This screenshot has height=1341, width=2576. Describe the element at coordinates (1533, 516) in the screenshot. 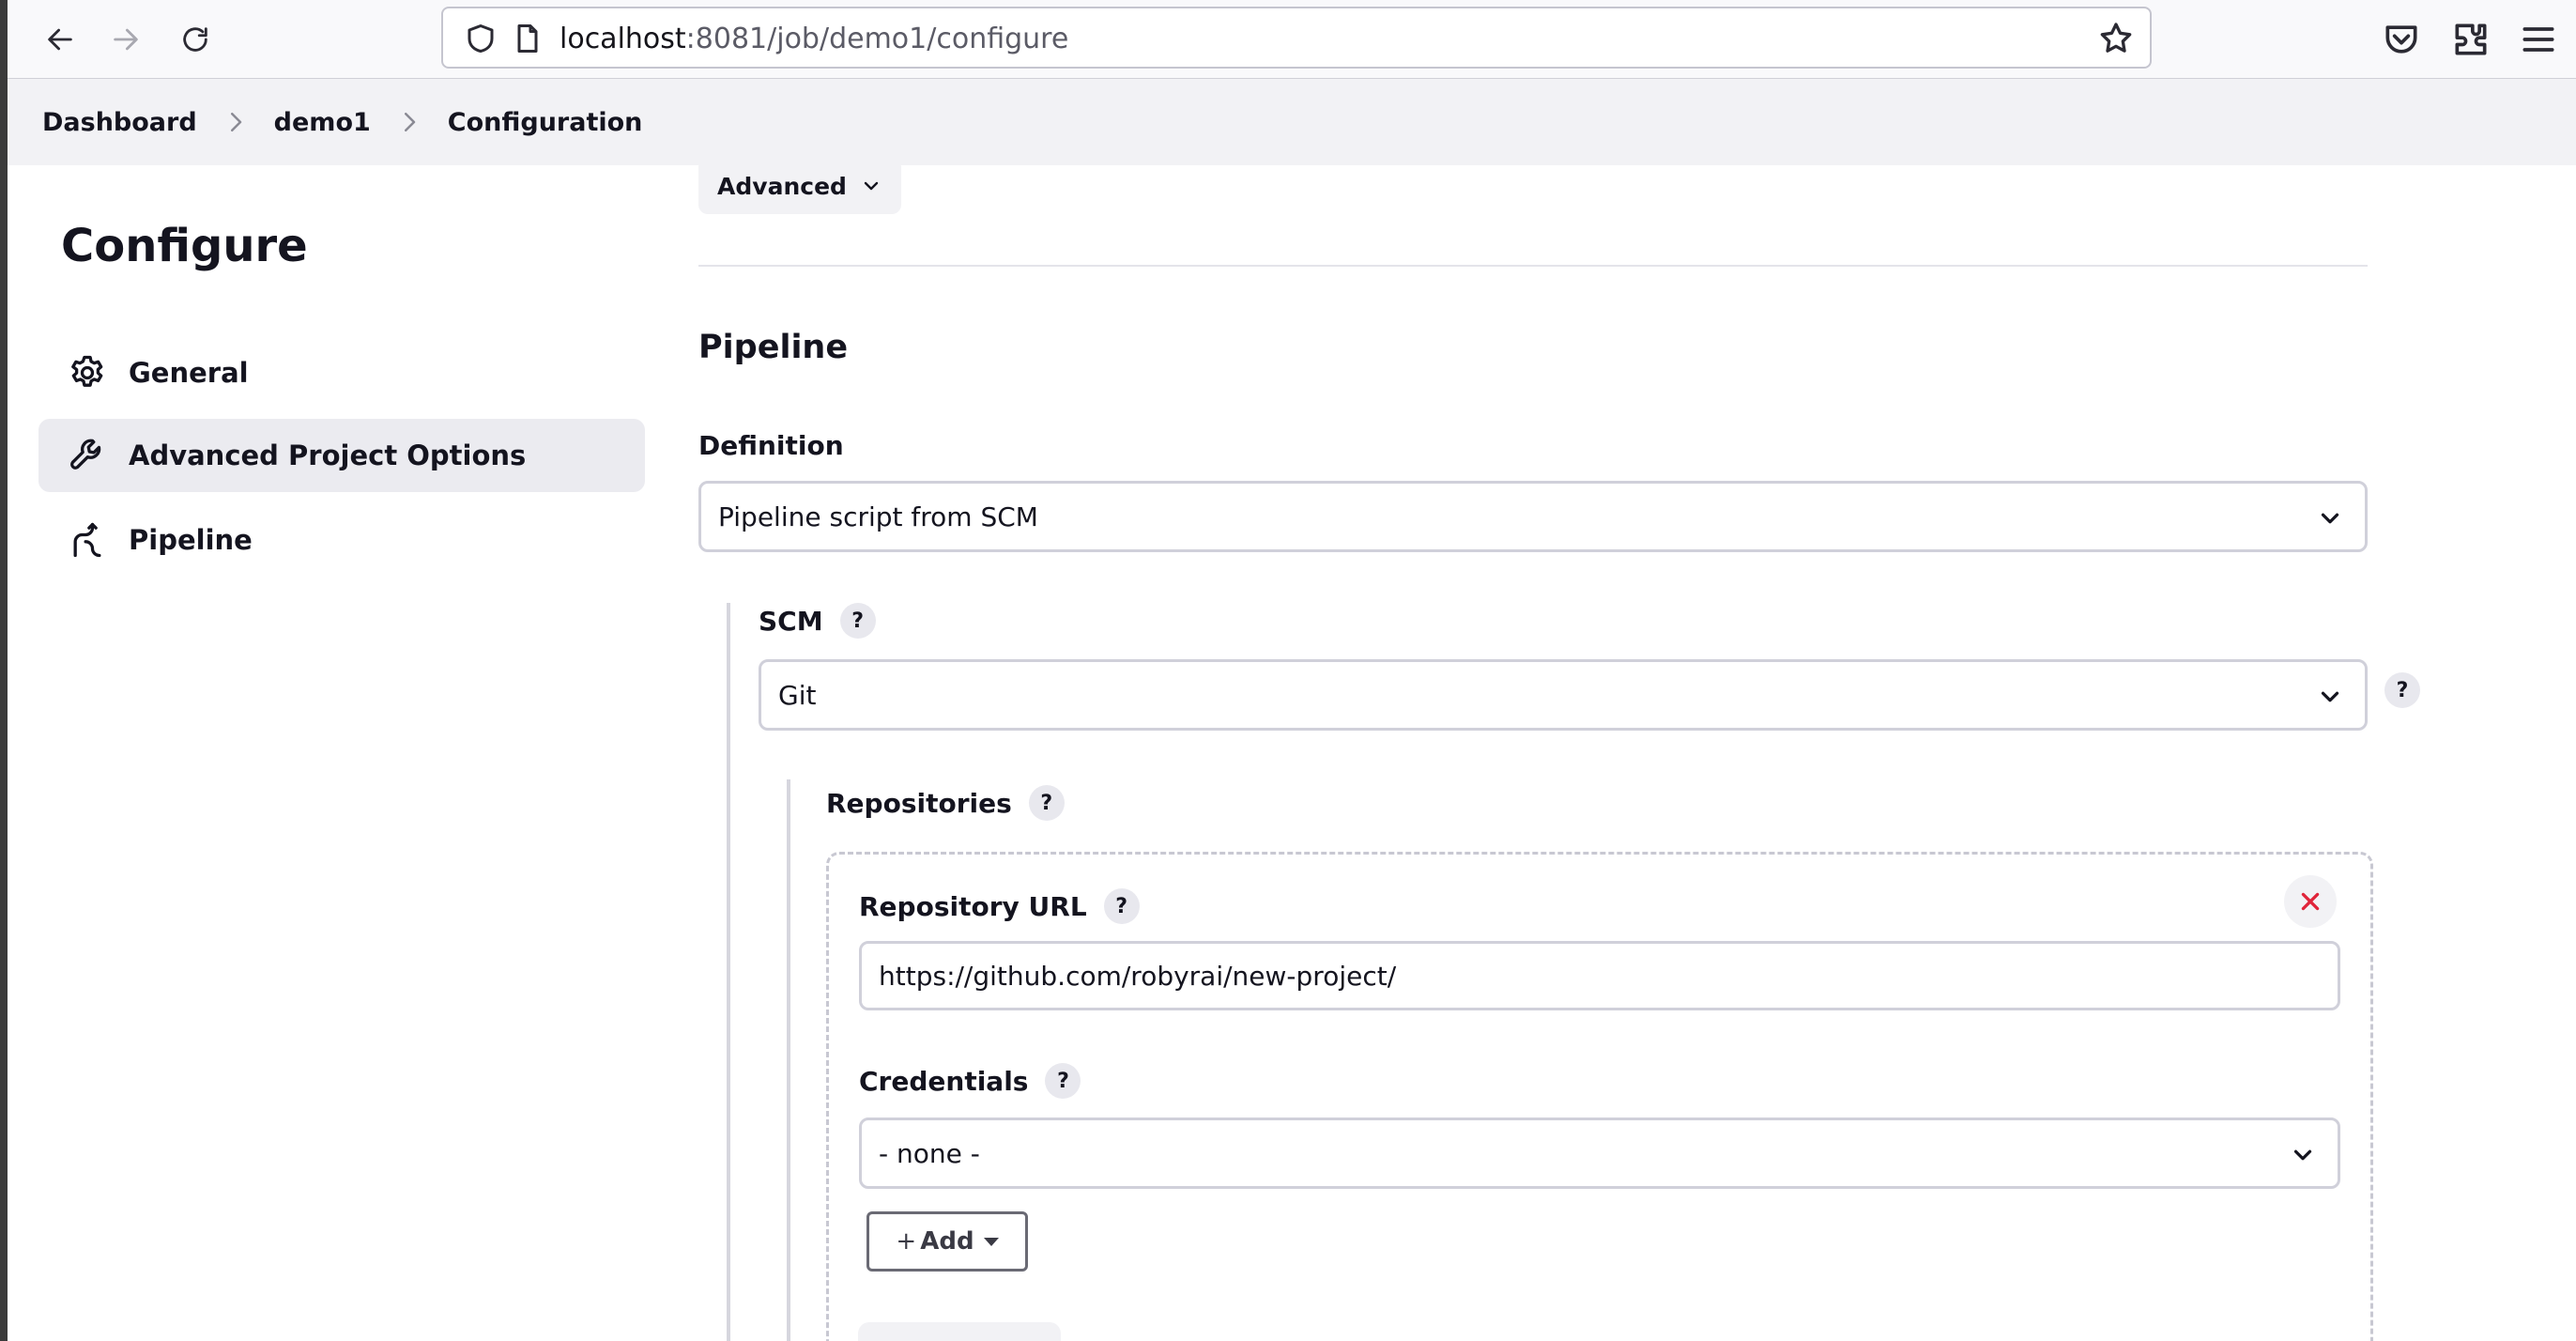

I see `definition-select: Pipeline script from SCM` at that location.